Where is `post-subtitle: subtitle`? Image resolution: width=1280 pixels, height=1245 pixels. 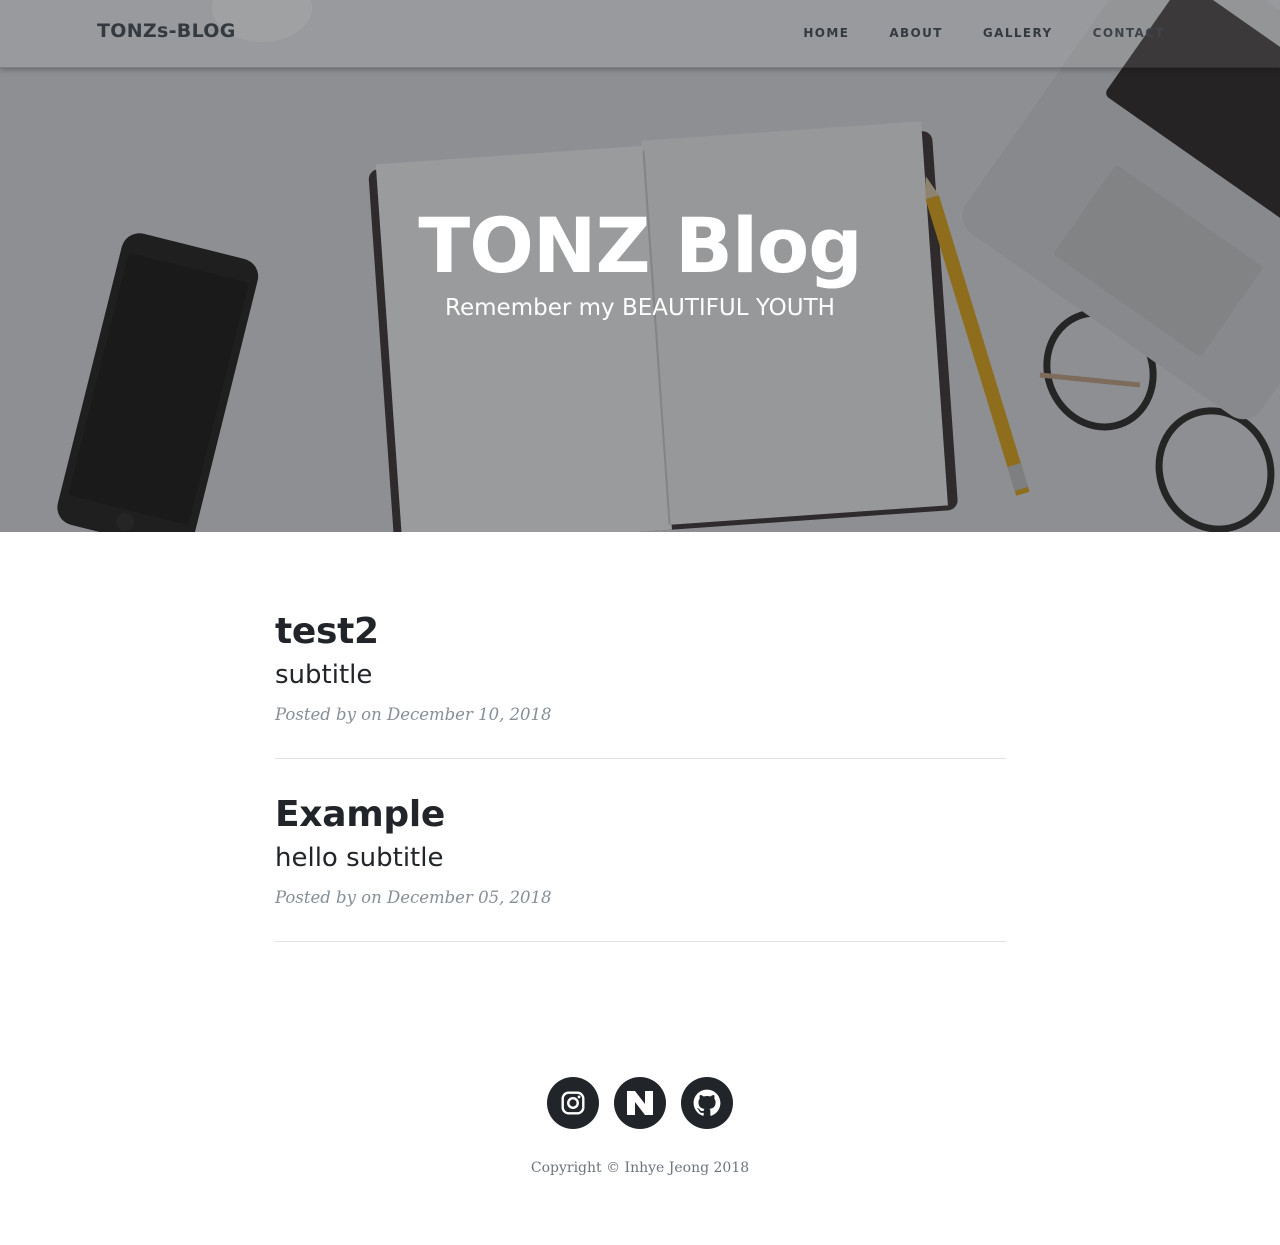 post-subtitle: subtitle is located at coordinates (640, 676).